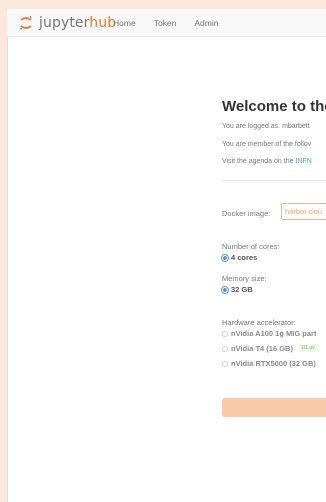 This screenshot has height=502, width=326. I want to click on accelerator-option-label: nVidia T4 (16 GB), so click(262, 348).